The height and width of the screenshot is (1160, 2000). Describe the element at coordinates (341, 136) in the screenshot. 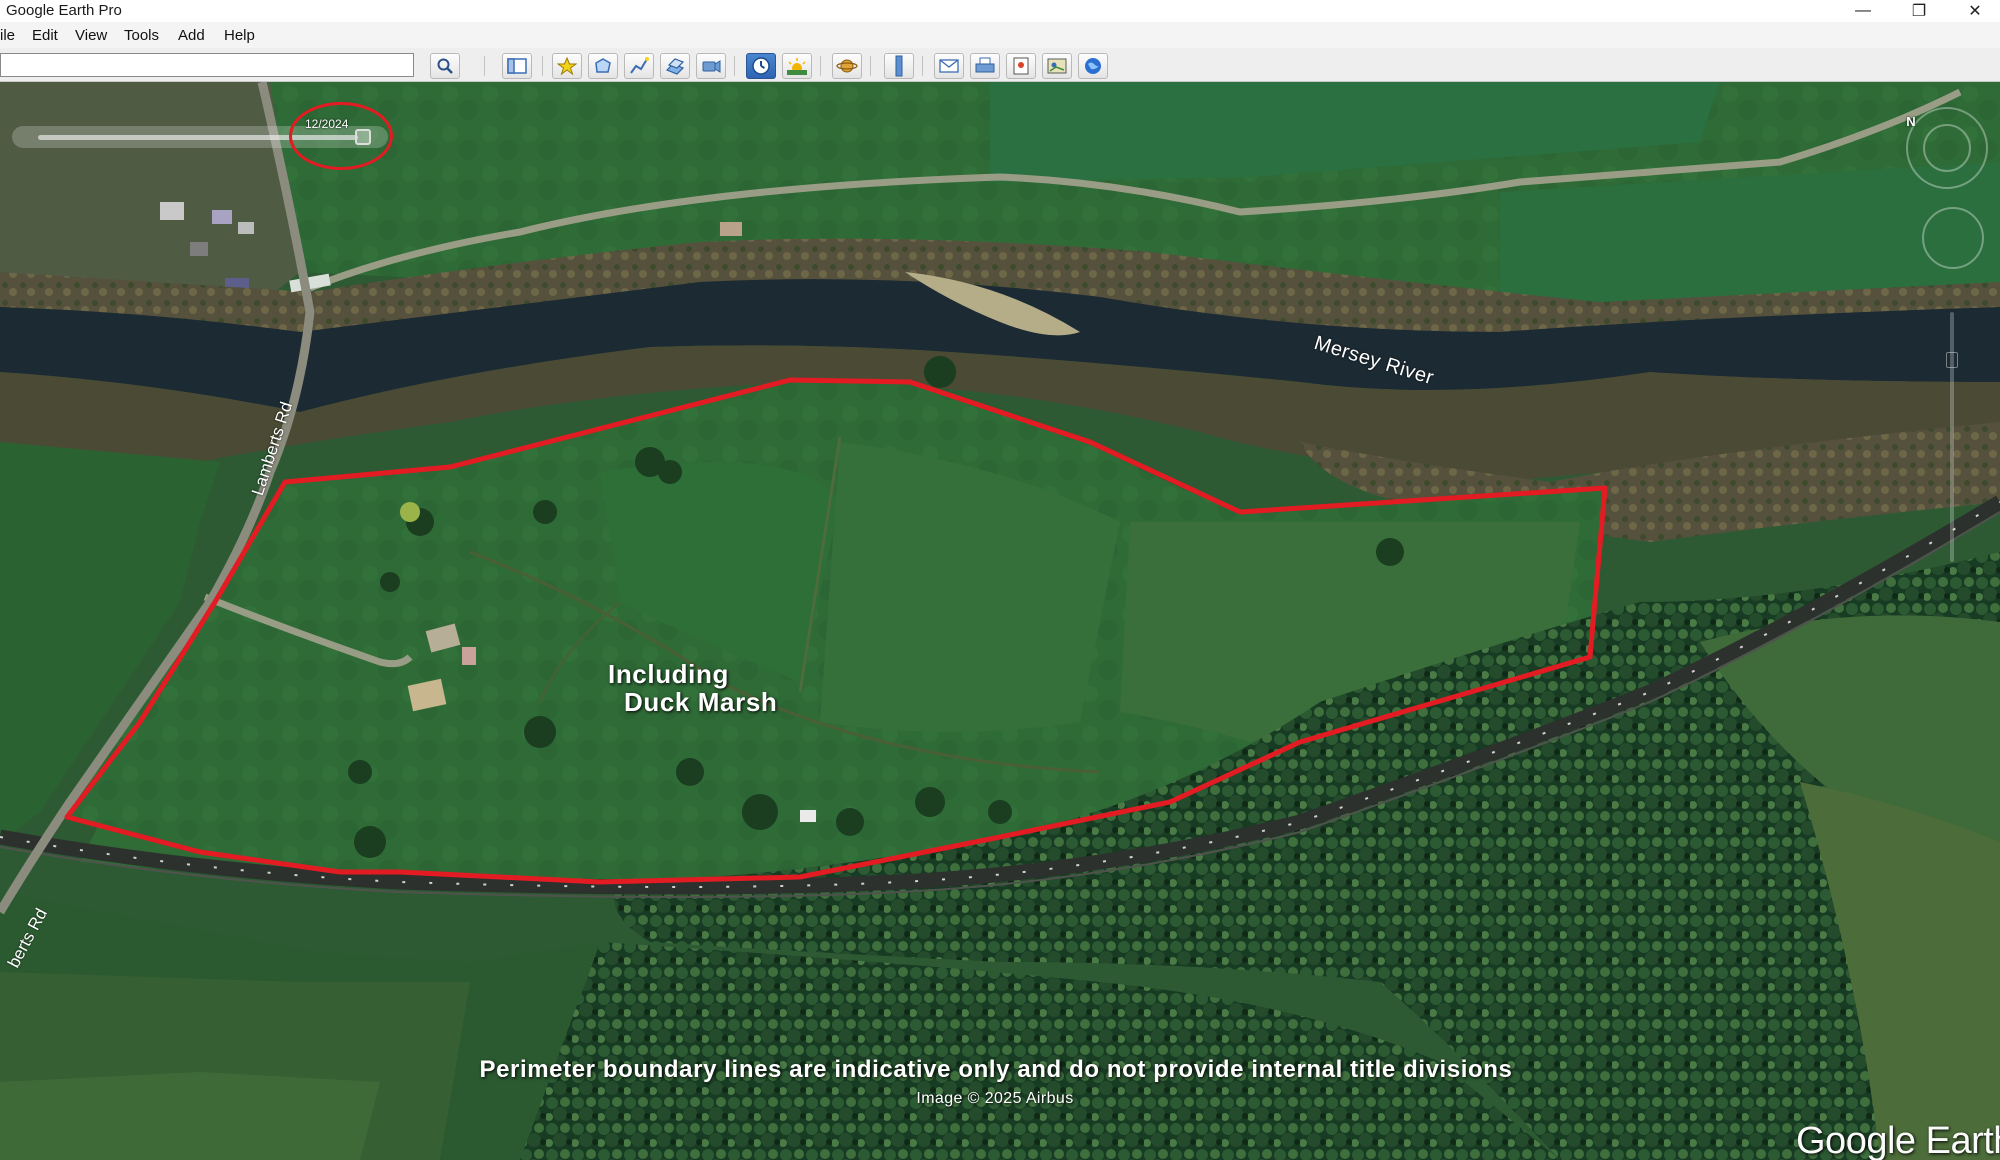

I see `time-slider-highlight-circle` at that location.